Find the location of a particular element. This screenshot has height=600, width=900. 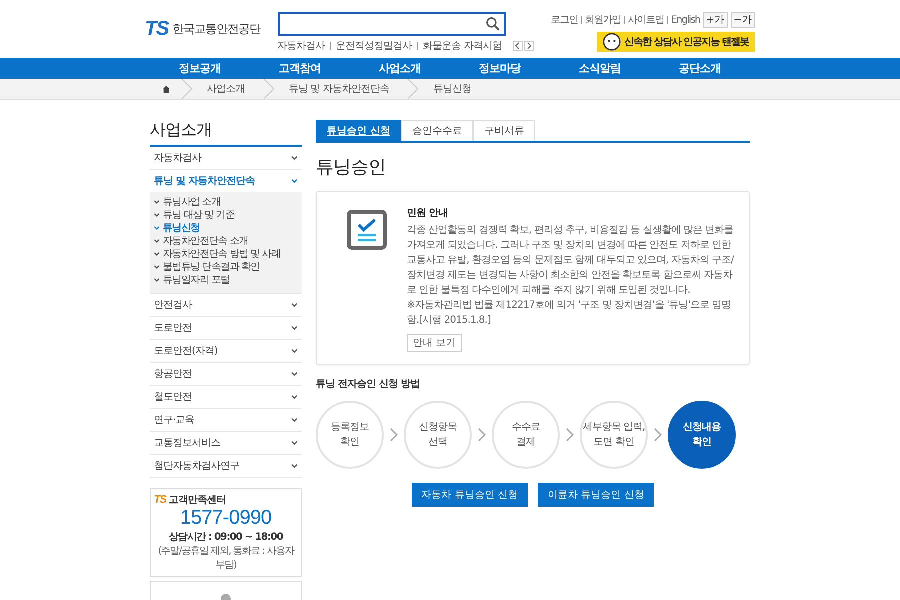

navigation-item: 사업소개 is located at coordinates (400, 68).